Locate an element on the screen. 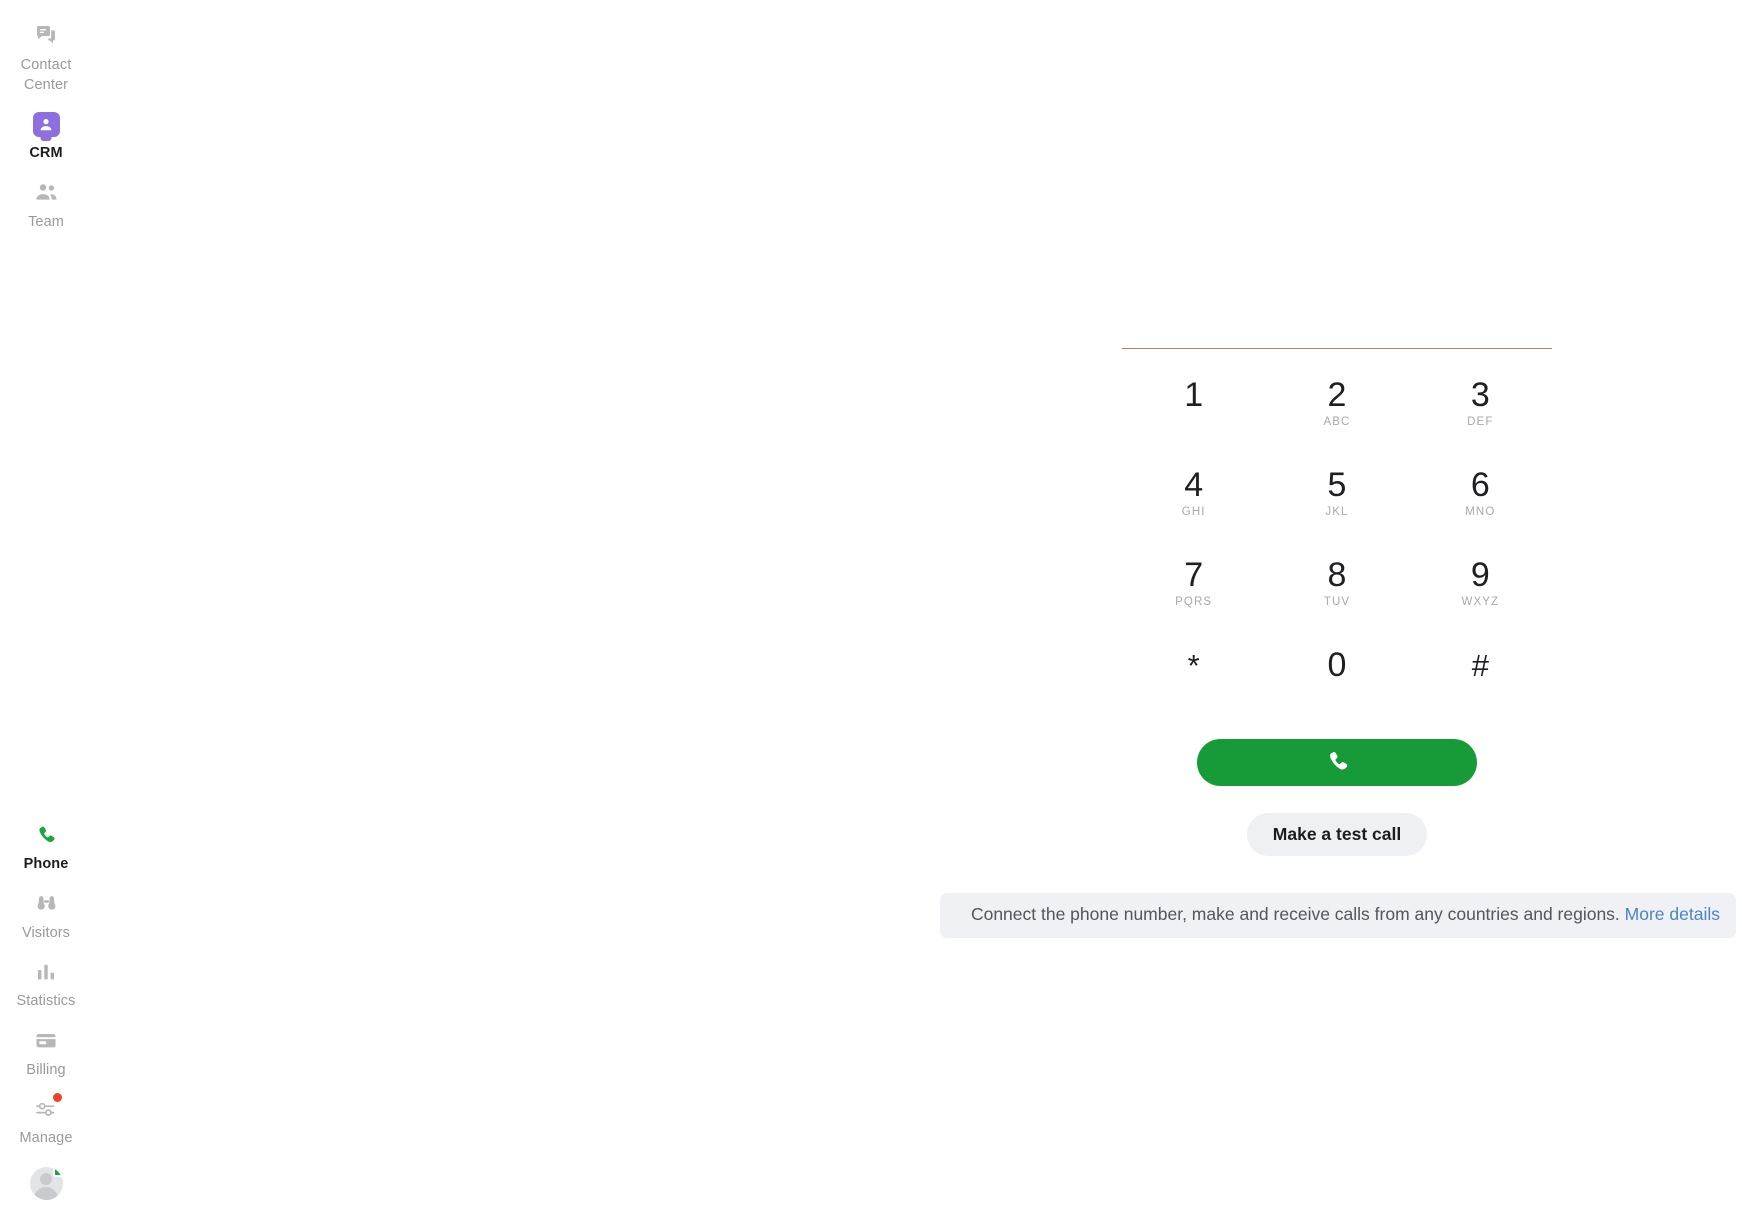 Image resolution: width=1742 pixels, height=1214 pixels. dialpad-key-digit: 7 is located at coordinates (1194, 575).